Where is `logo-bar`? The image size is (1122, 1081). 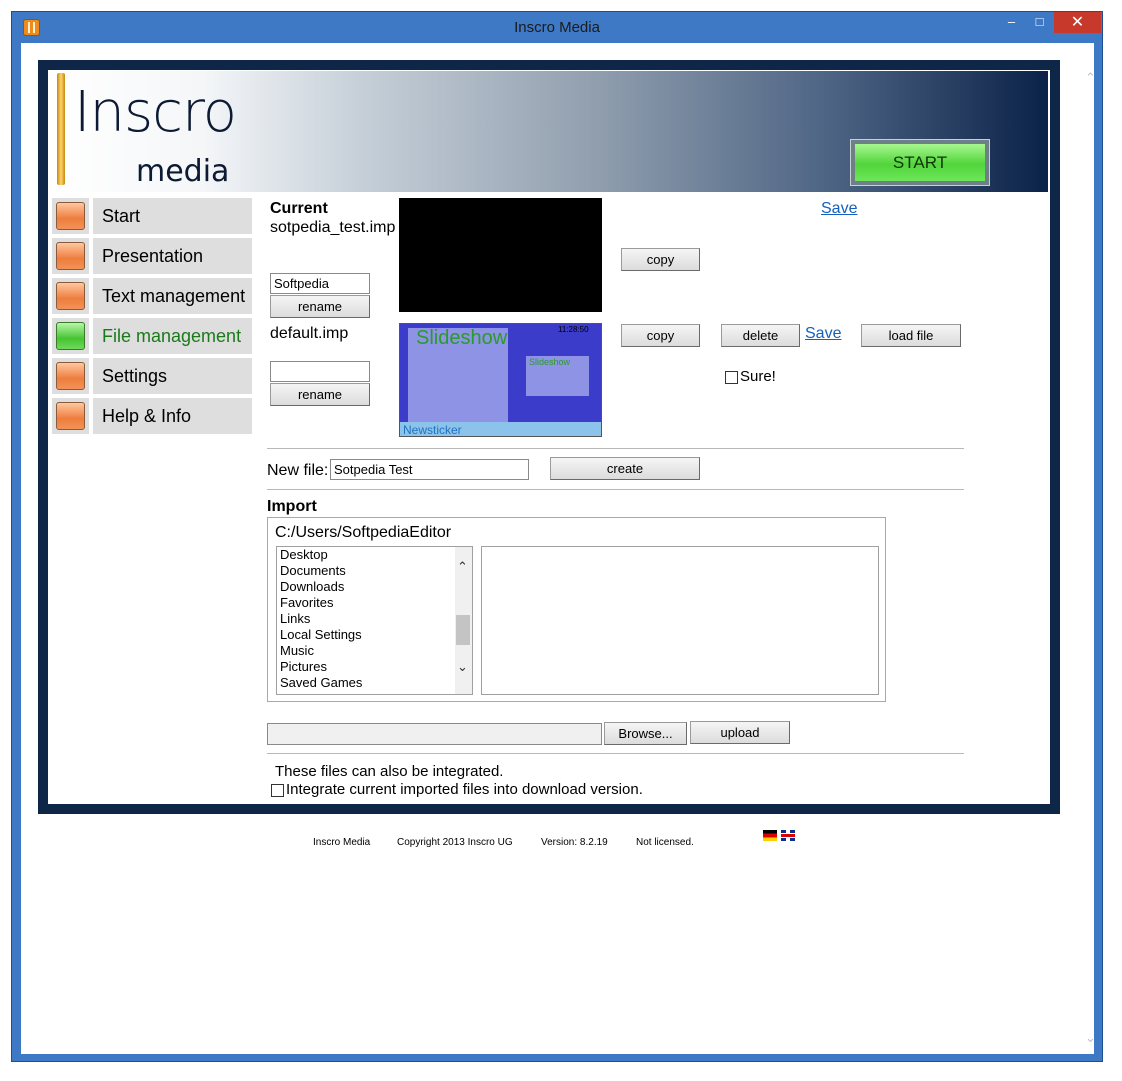
logo-bar is located at coordinates (61, 129).